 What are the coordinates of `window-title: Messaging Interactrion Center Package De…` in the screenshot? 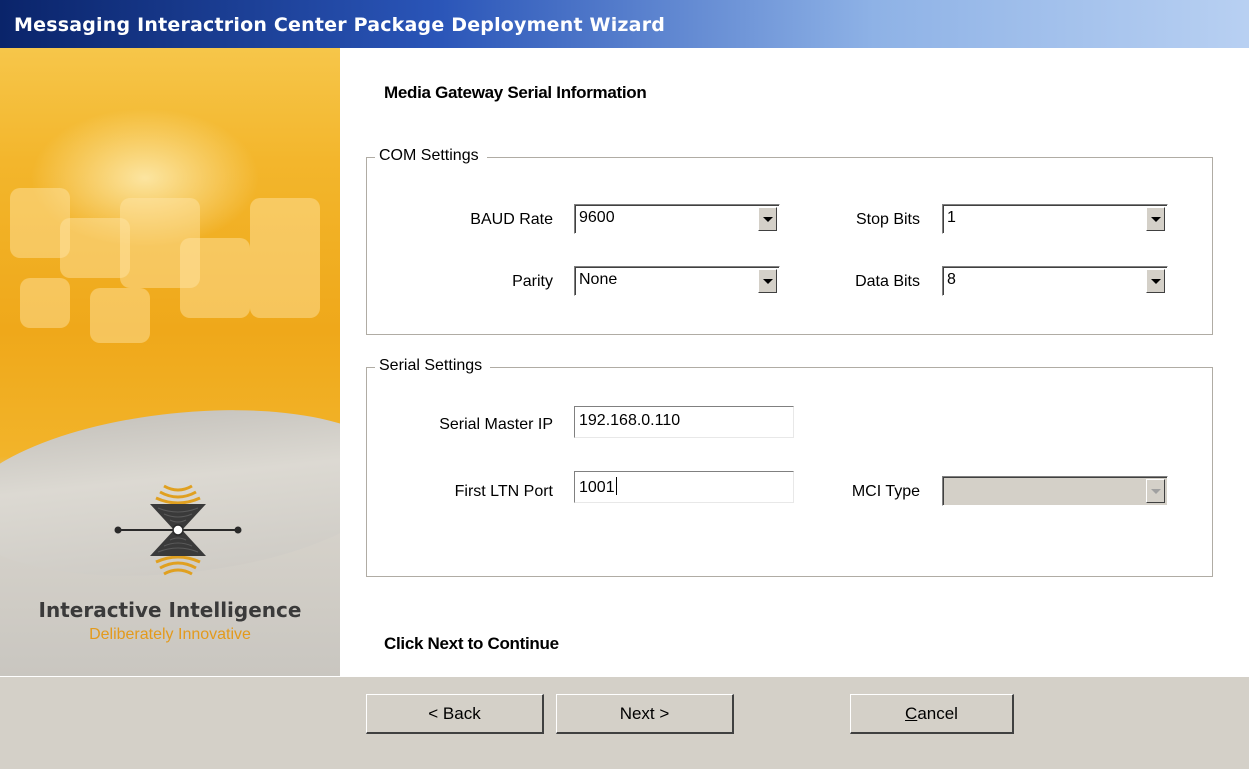 It's located at (340, 25).